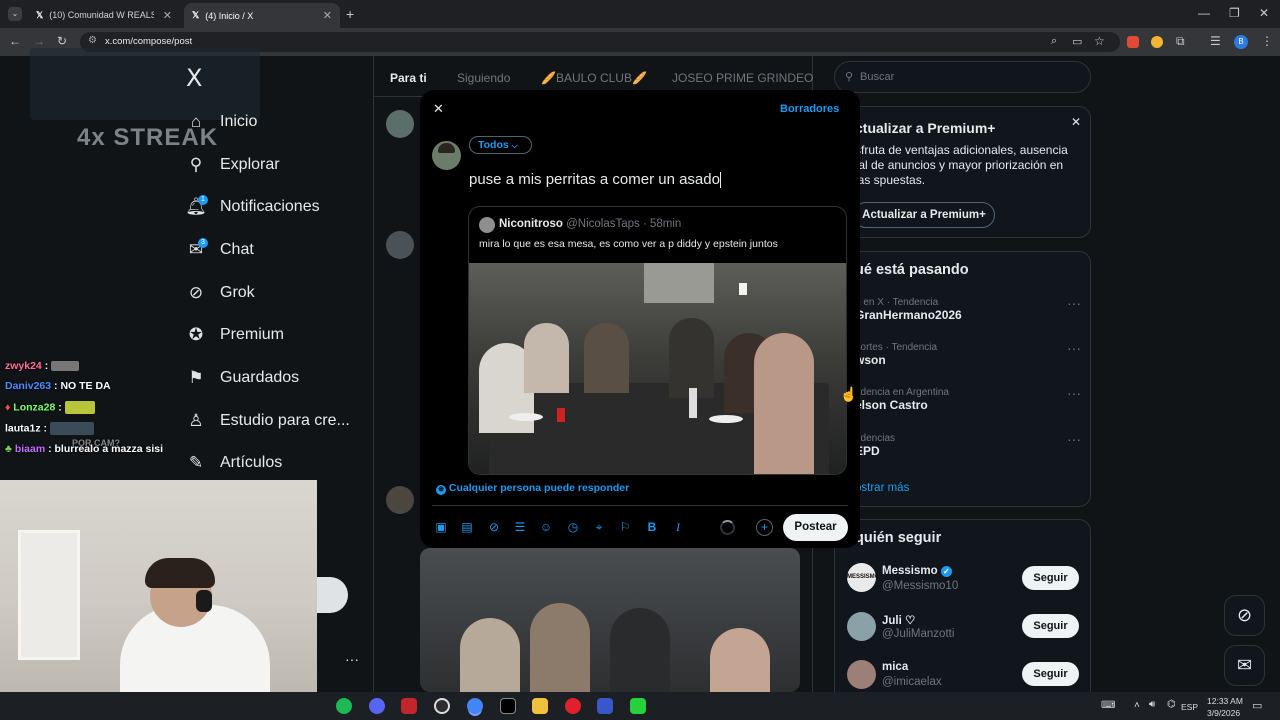 The width and height of the screenshot is (1280, 720). Describe the element at coordinates (605, 706) in the screenshot. I see `app-icon` at that location.